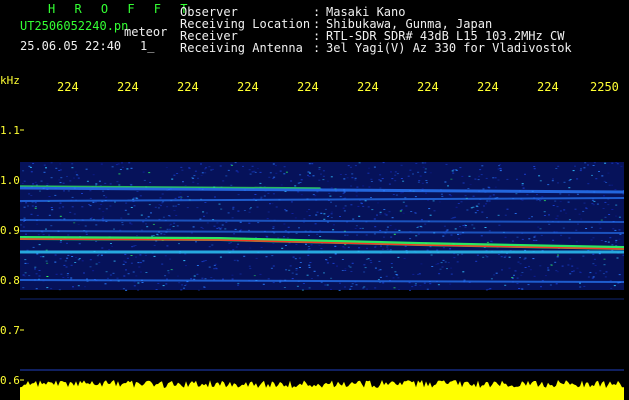 Image resolution: width=629 pixels, height=400 pixels. I want to click on antenna-value: 3el Yagi(V) Az 330 for Vladivostok, so click(449, 48).